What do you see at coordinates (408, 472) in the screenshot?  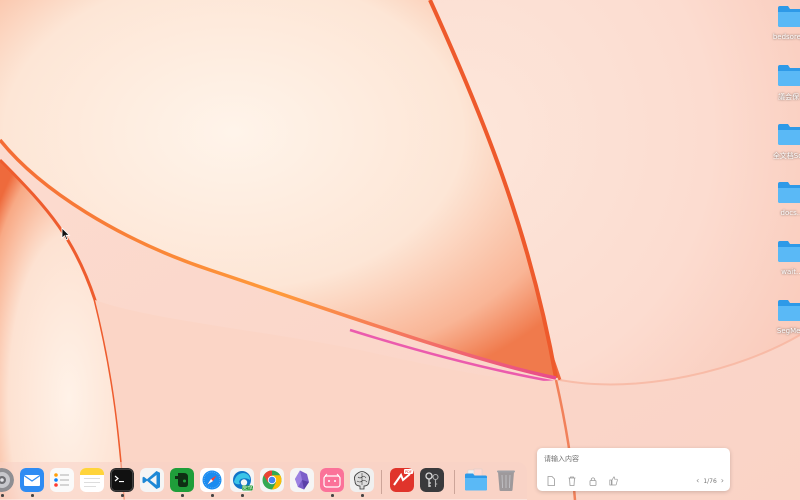 I see `pdf-badge: PDF` at bounding box center [408, 472].